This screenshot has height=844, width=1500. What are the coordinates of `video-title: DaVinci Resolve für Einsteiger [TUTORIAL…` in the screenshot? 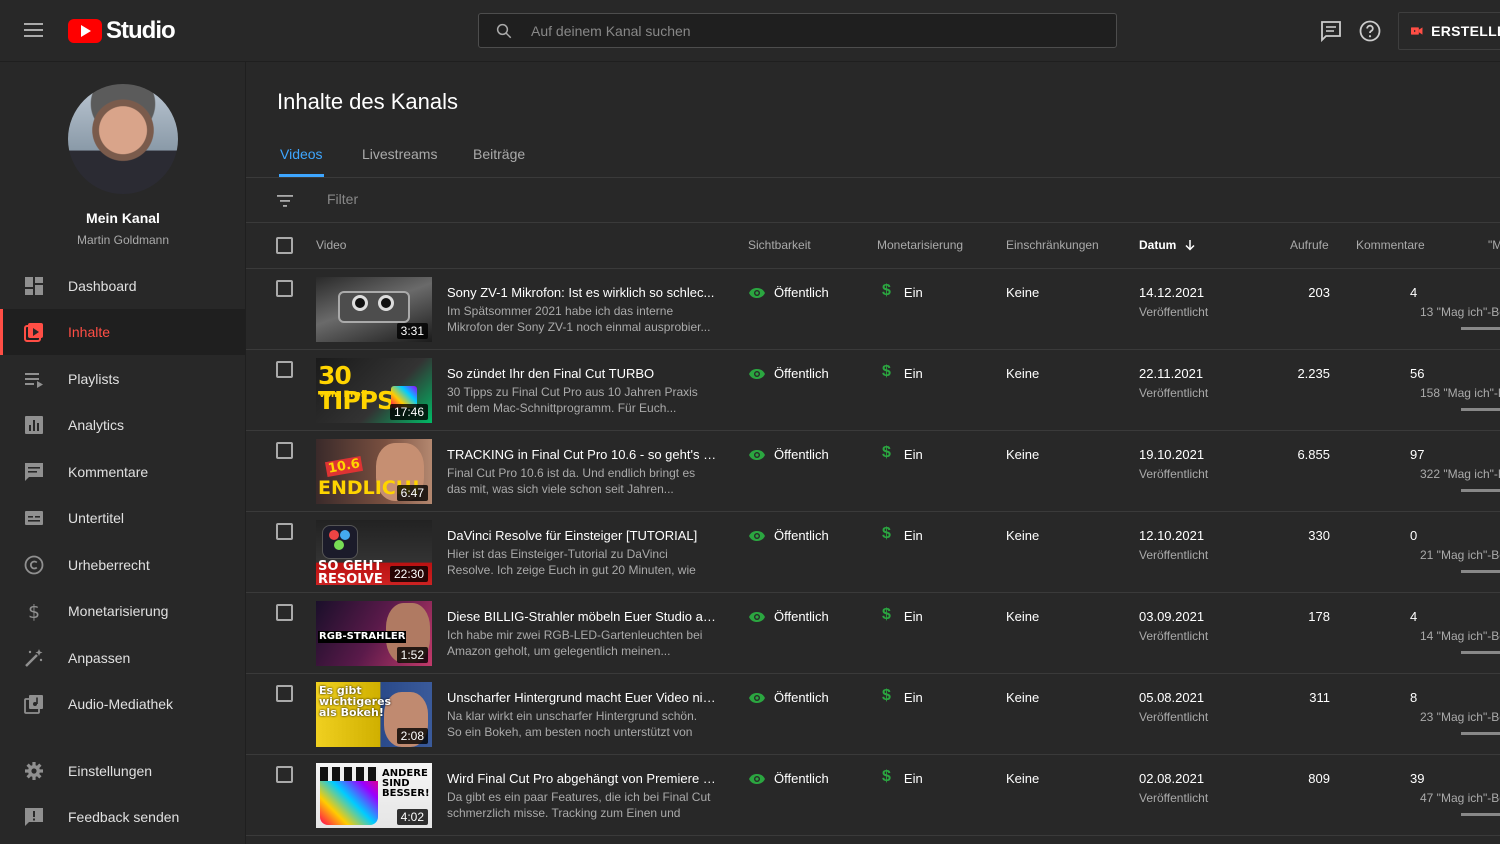 It's located at (582, 535).